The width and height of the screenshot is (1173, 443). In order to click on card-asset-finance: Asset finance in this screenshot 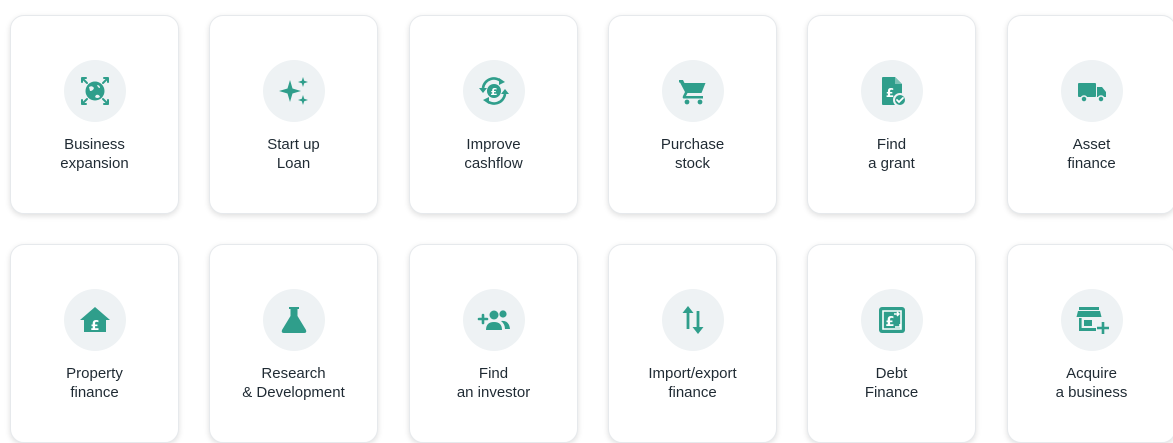, I will do `click(1090, 114)`.